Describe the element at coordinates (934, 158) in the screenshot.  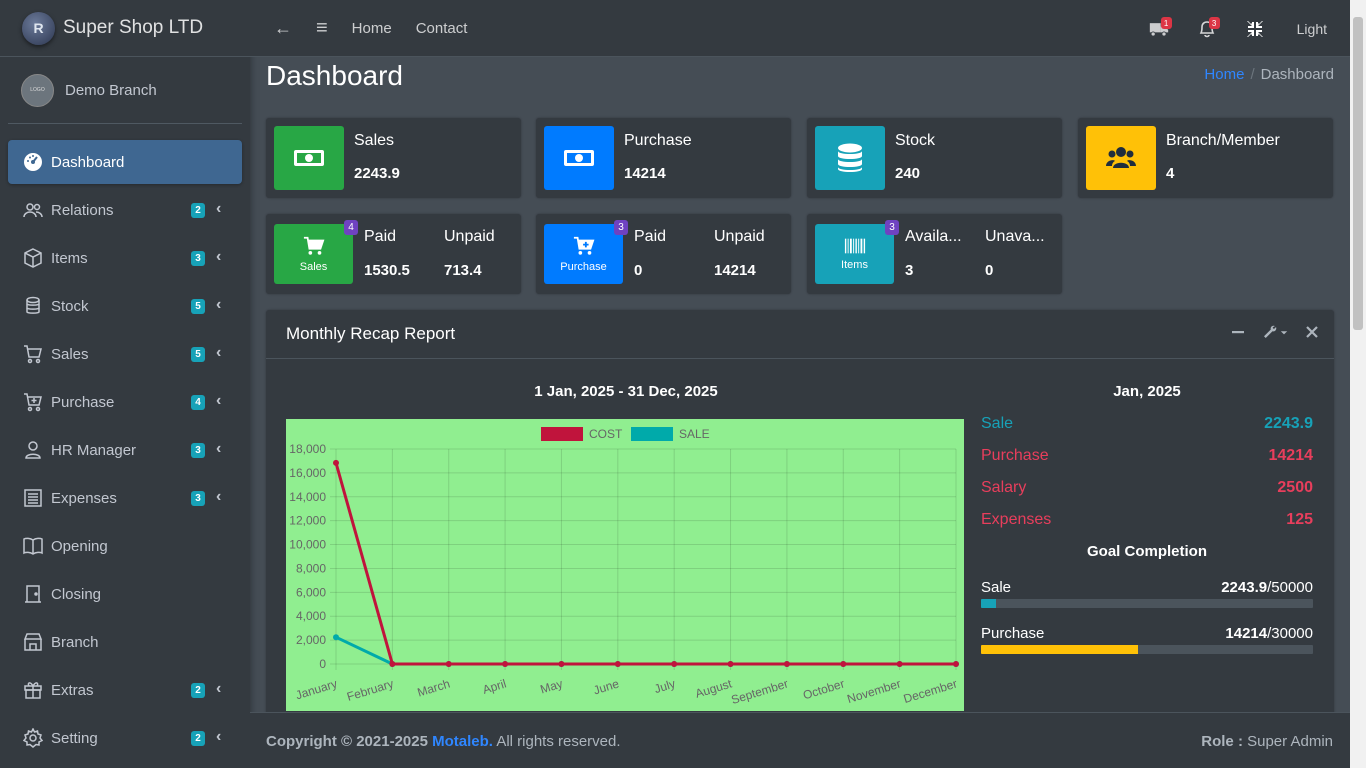
I see `stock-info-box: Stock 240` at that location.